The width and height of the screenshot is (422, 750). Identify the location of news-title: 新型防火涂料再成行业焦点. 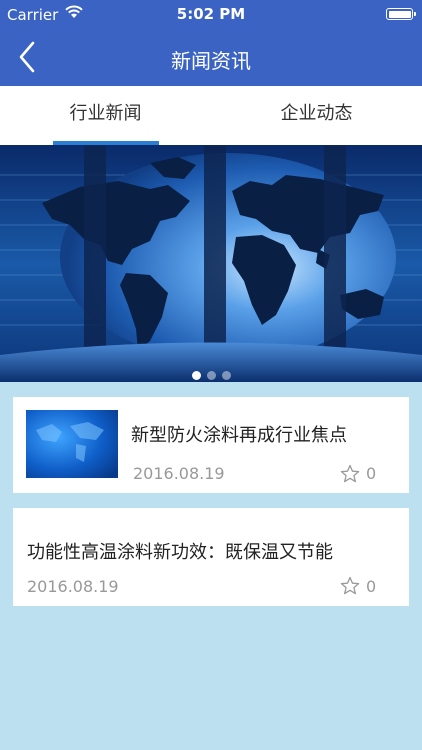
(239, 435).